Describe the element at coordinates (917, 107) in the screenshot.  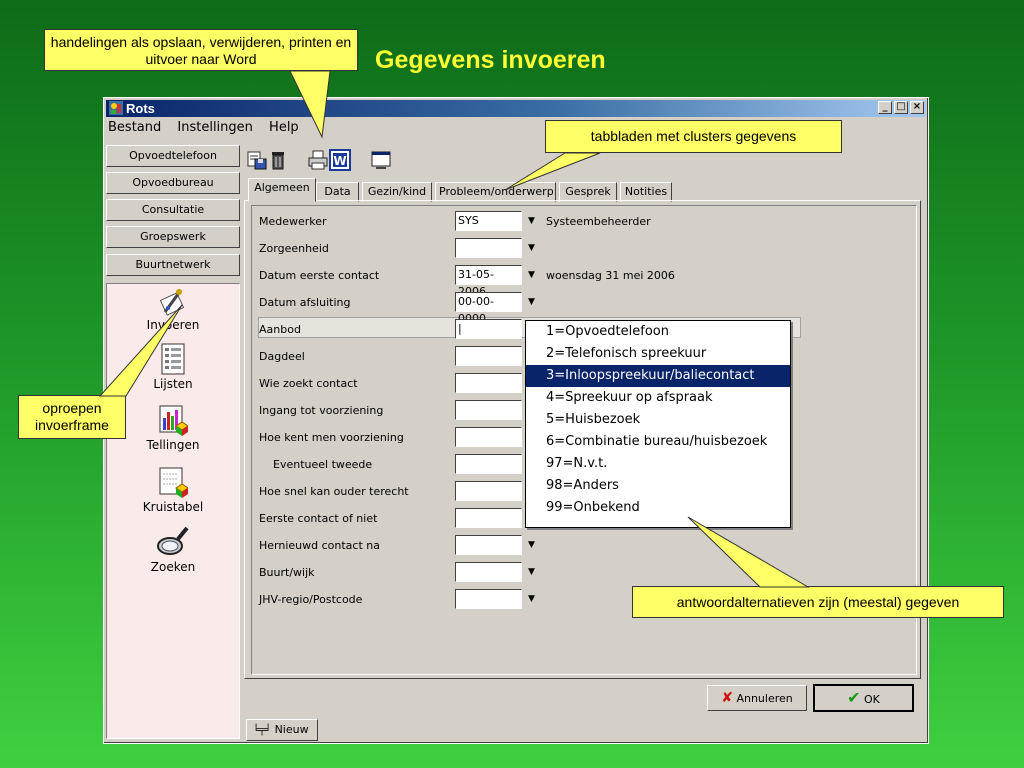
I see `close-button: ×` at that location.